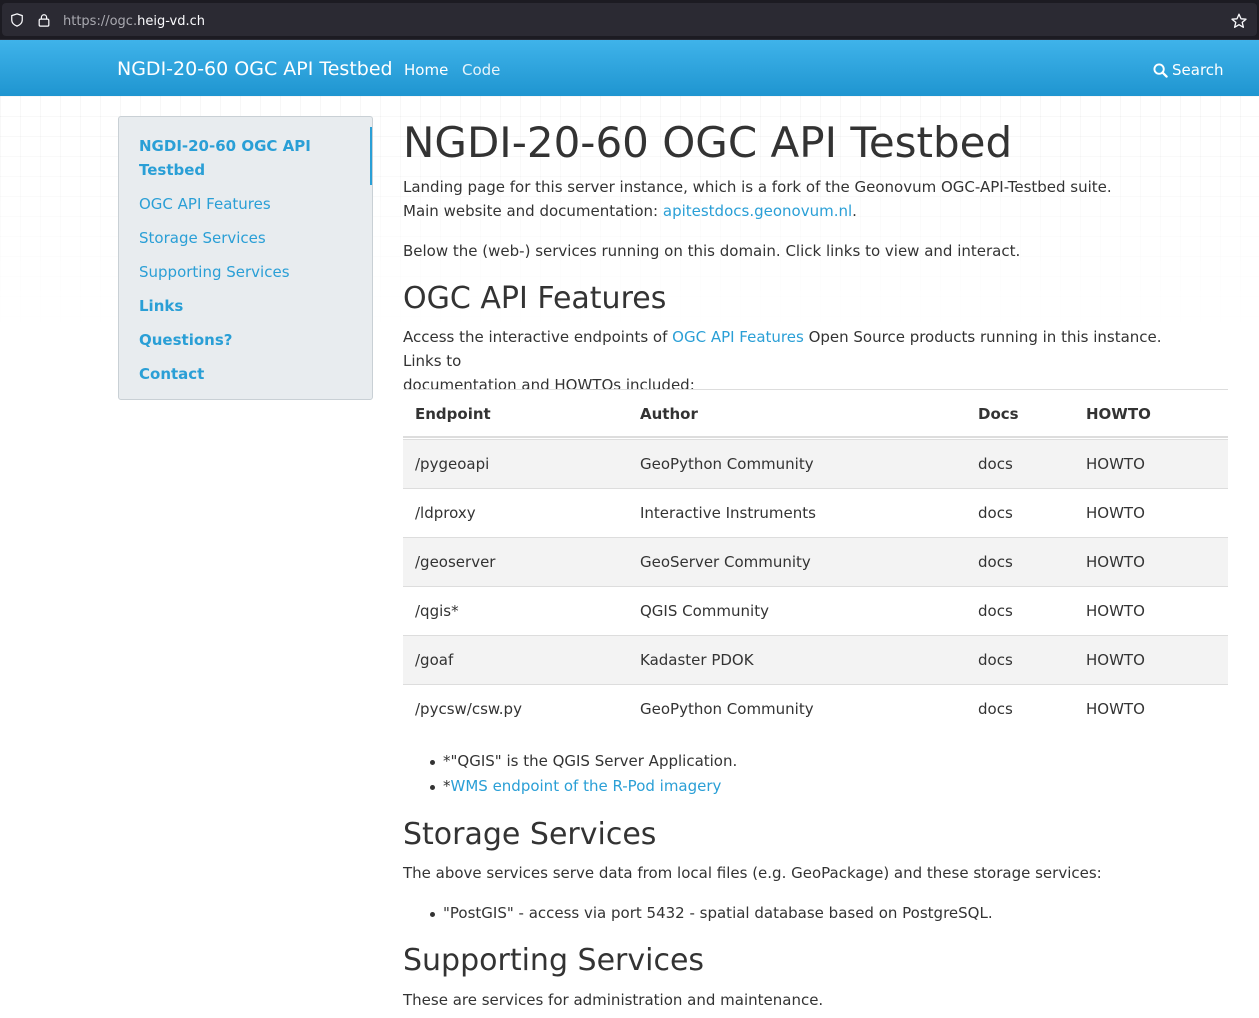 This screenshot has width=1259, height=1018. I want to click on sidebar-item-questions: Questions?, so click(185, 340).